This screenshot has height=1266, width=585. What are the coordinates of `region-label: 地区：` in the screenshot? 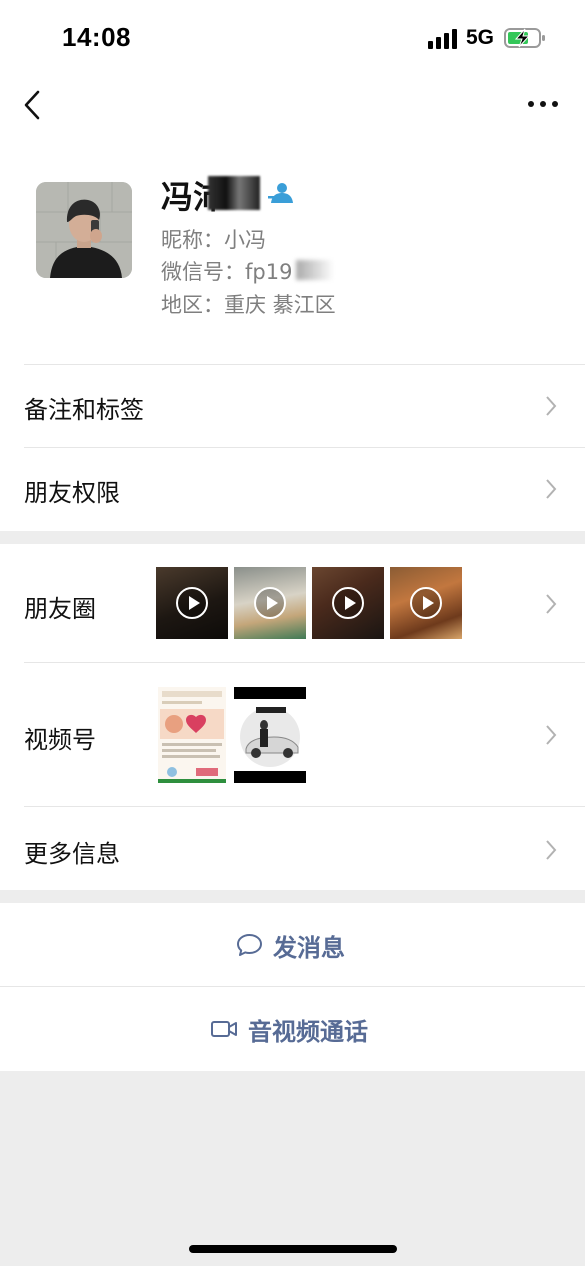 It's located at (192, 305).